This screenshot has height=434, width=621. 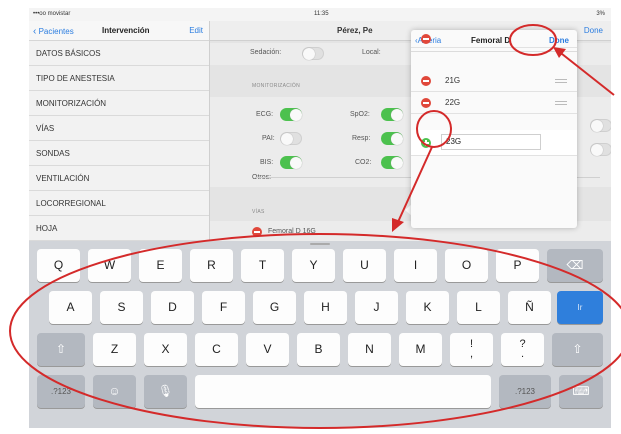 I want to click on key-enye: Ñ, so click(x=529, y=307).